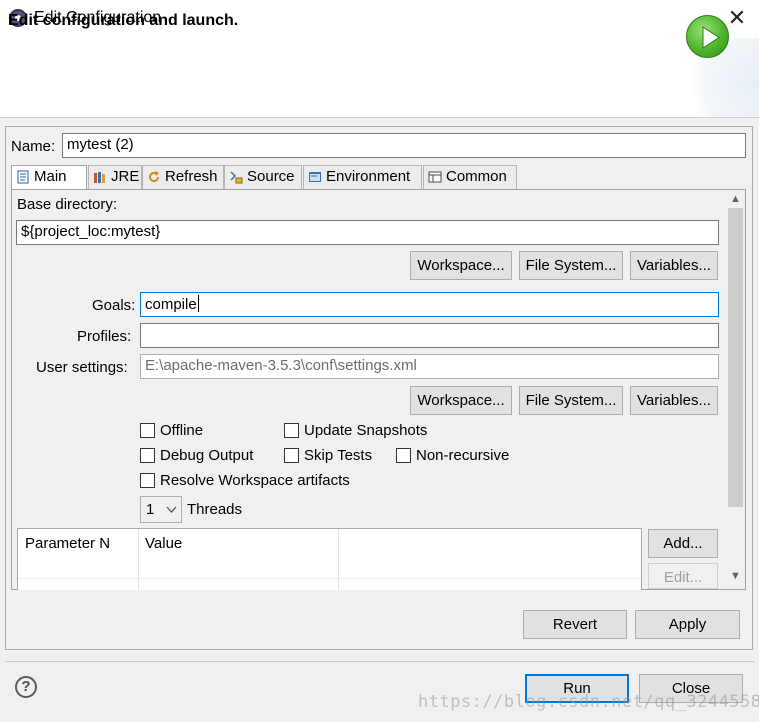  Describe the element at coordinates (735, 357) in the screenshot. I see `scrollbar-thumb` at that location.